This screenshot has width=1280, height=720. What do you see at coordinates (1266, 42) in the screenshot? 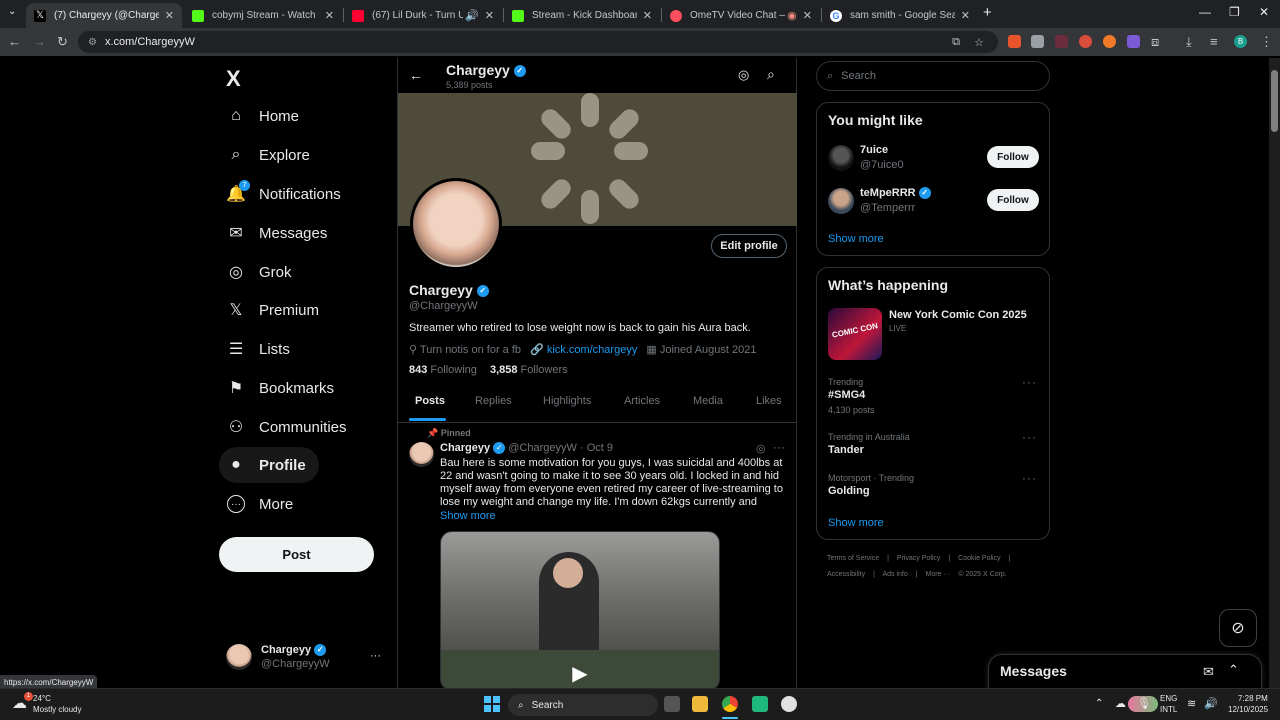
I see `chrome-menu-icon: ⋮` at bounding box center [1266, 42].